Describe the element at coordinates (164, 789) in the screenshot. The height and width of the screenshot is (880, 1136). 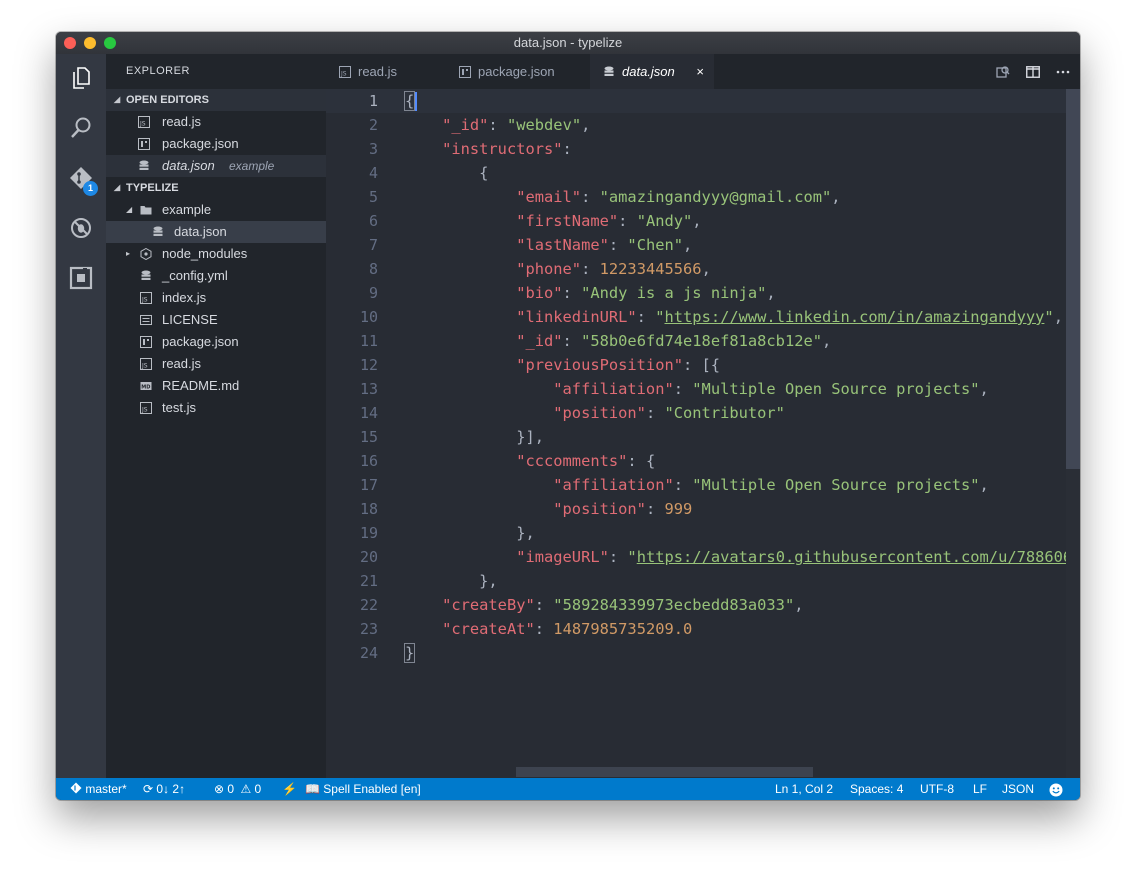
I see `sync-status: ⟳ 0↓ 2↑` at that location.